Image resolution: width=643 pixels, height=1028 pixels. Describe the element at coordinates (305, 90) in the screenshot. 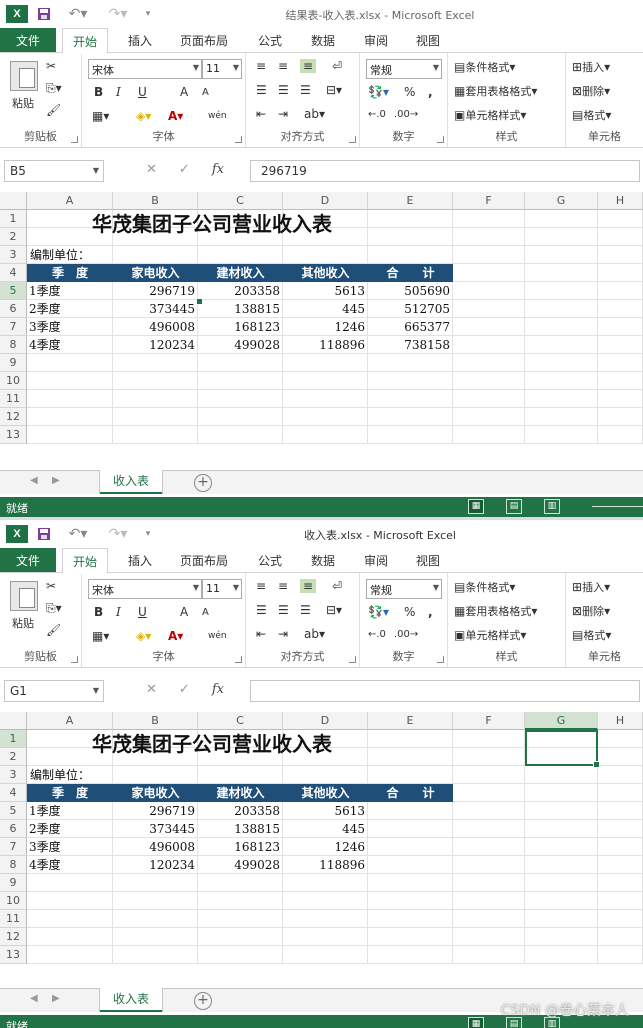

I see `align-right-icon: ☰` at that location.